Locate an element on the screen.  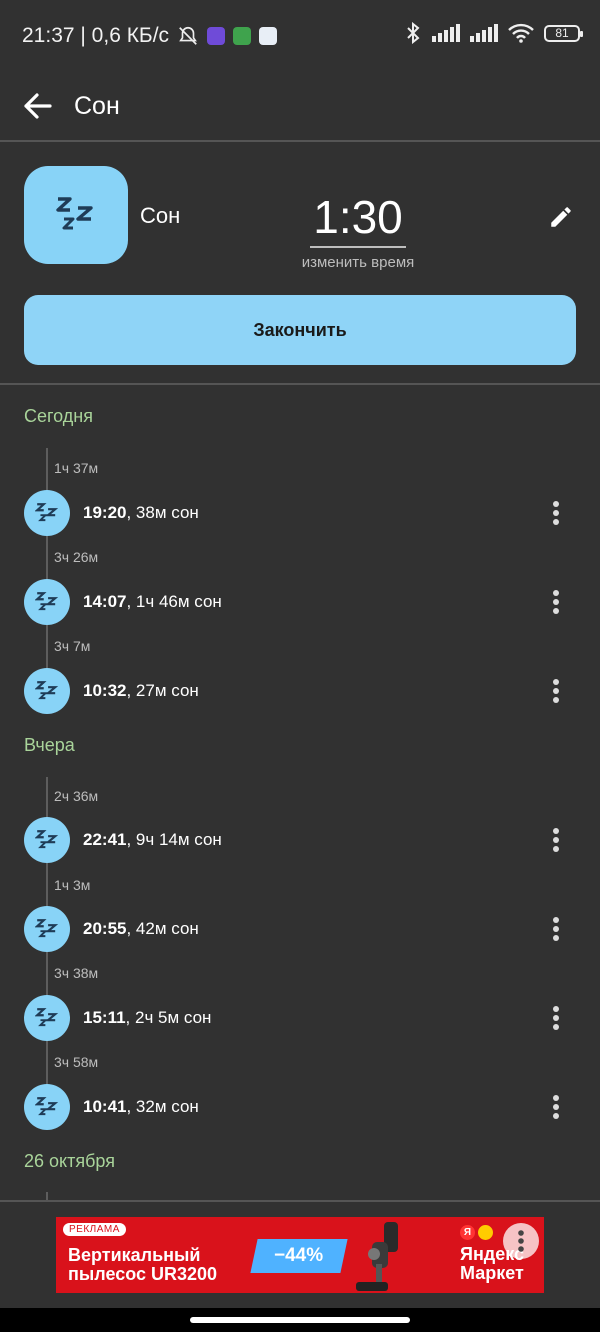
status-bar: 21:37 | 0,6 КБ/с 81 is located at coordinates (300, 36).